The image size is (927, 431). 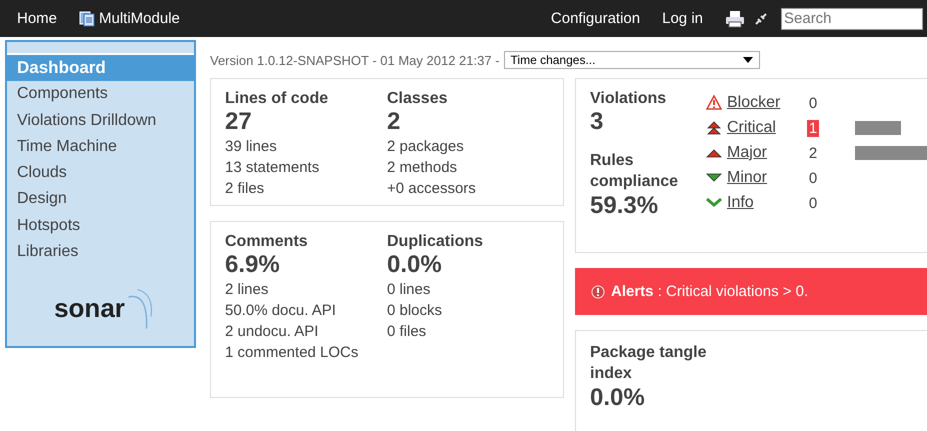 I want to click on metric-value: 2, so click(x=394, y=122).